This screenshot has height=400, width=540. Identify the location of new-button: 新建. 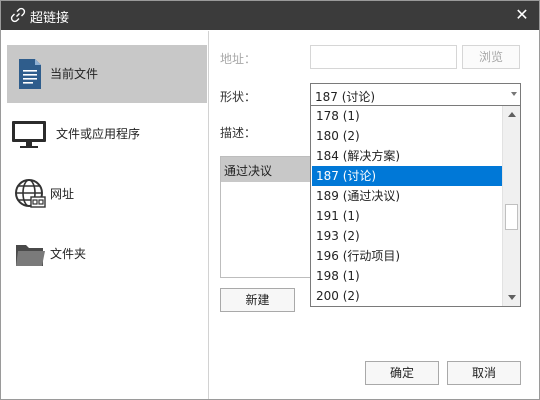
(257, 300).